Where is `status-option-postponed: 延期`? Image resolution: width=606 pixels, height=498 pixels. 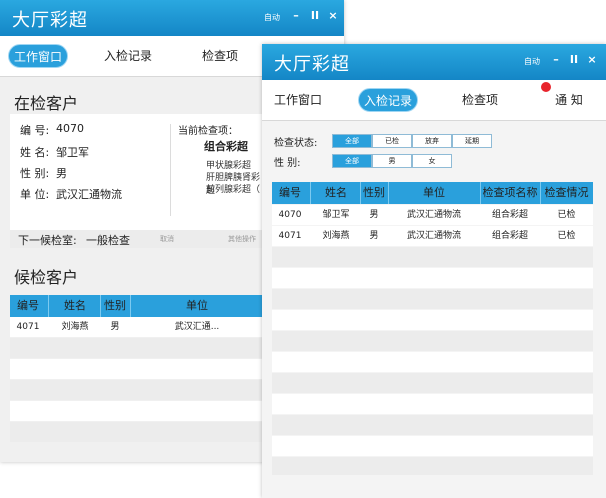 status-option-postponed: 延期 is located at coordinates (472, 141).